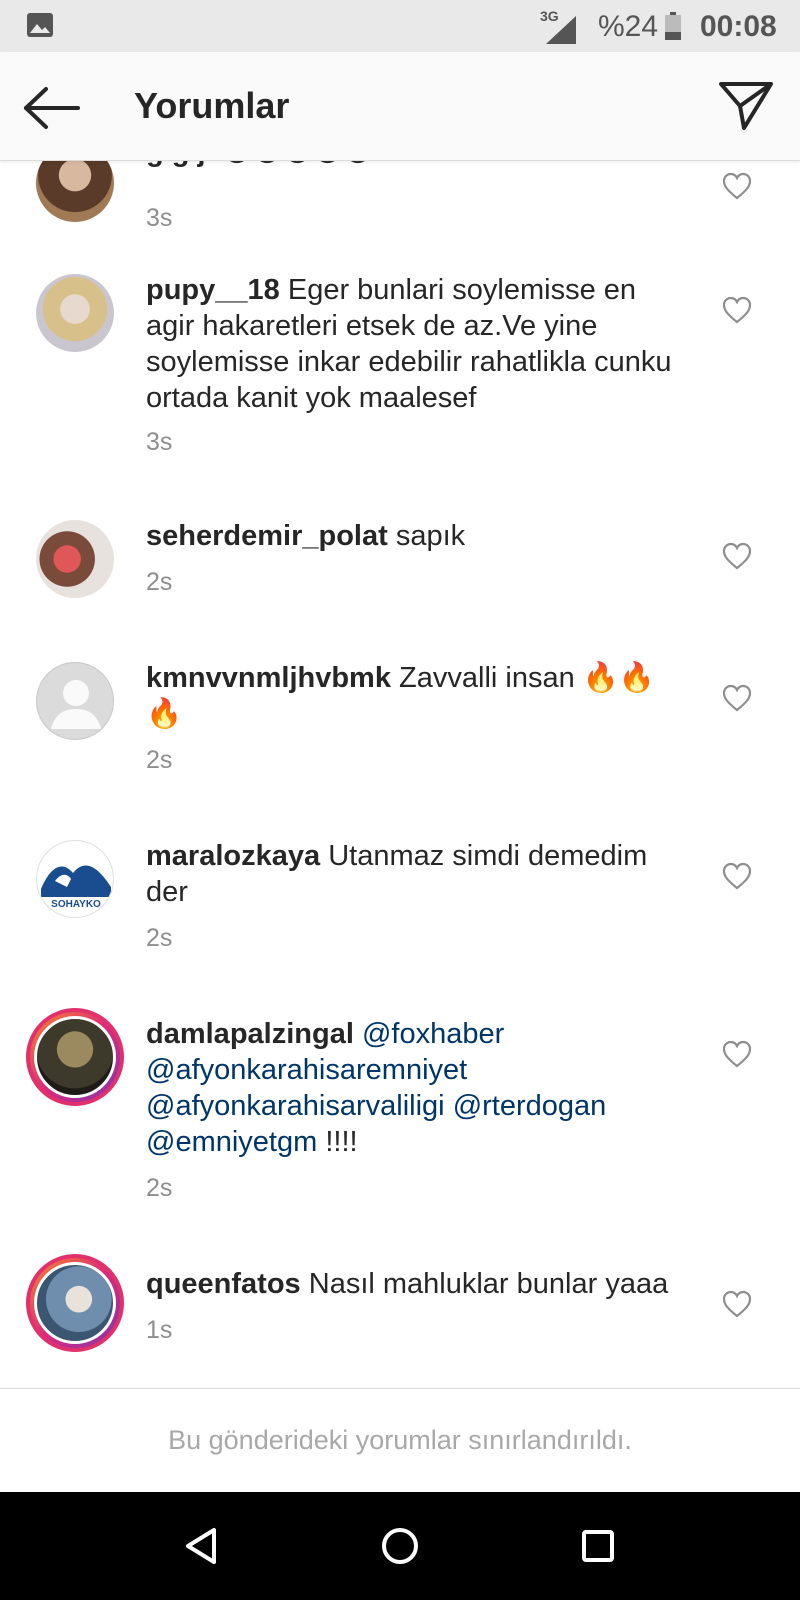 This screenshot has height=1600, width=800. What do you see at coordinates (738, 26) in the screenshot?
I see `clock: 00:08` at bounding box center [738, 26].